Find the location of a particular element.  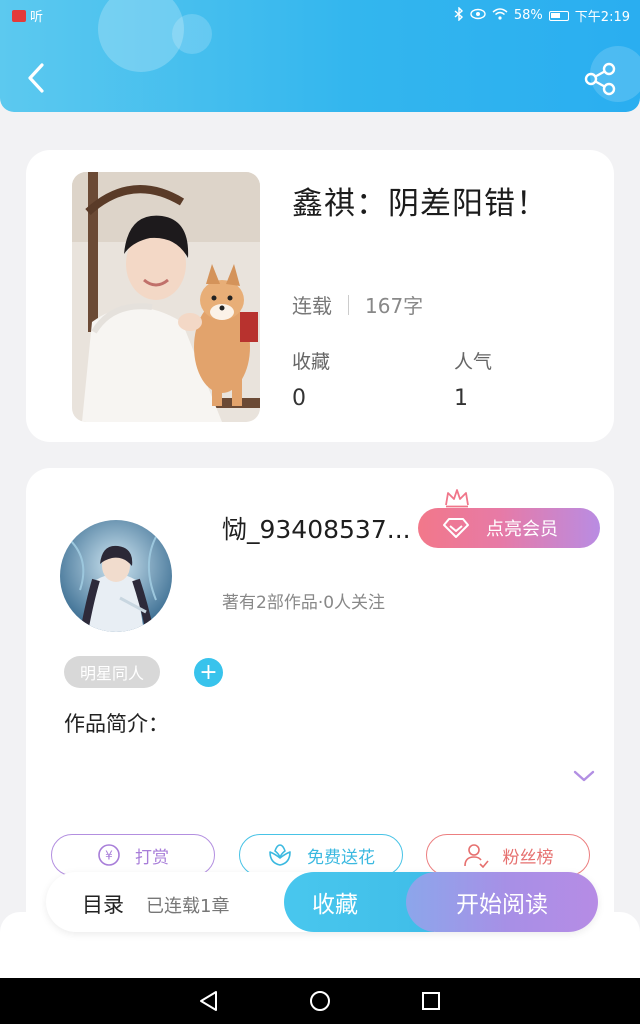

intro-label: 作品简介： is located at coordinates (116, 724).